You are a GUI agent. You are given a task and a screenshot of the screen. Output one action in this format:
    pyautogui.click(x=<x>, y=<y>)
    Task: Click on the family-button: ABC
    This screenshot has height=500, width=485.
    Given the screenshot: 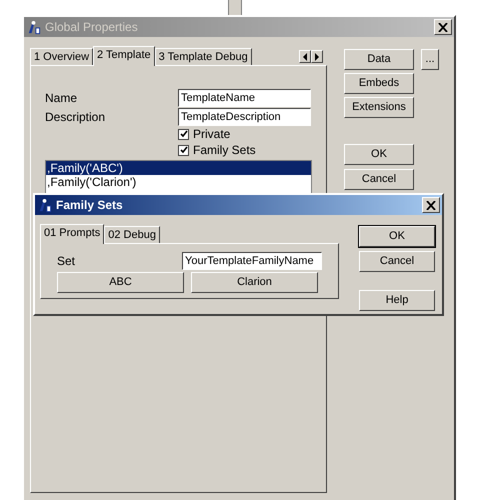 What is the action you would take?
    pyautogui.click(x=120, y=282)
    